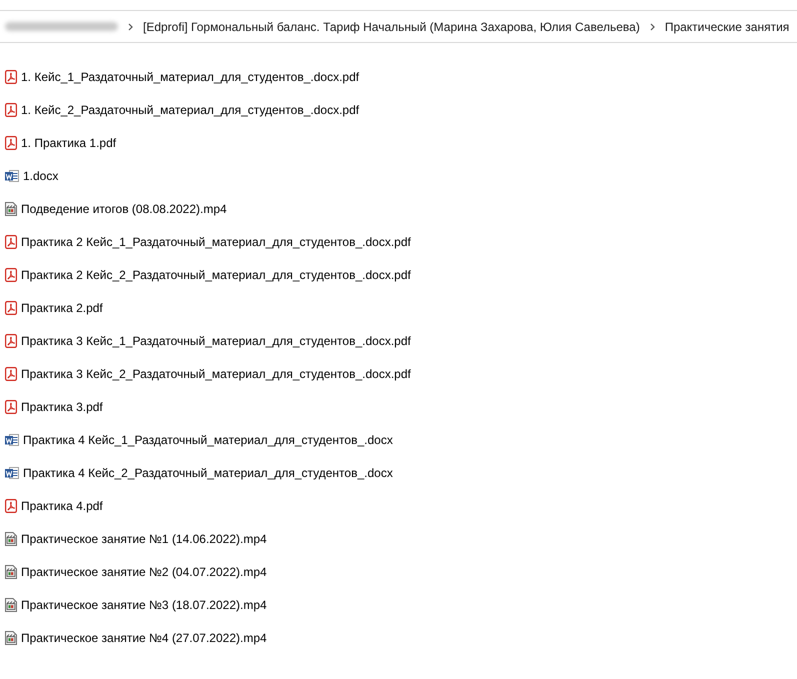 The height and width of the screenshot is (679, 797). I want to click on breadcrumb-item: Практические занятия, so click(727, 27).